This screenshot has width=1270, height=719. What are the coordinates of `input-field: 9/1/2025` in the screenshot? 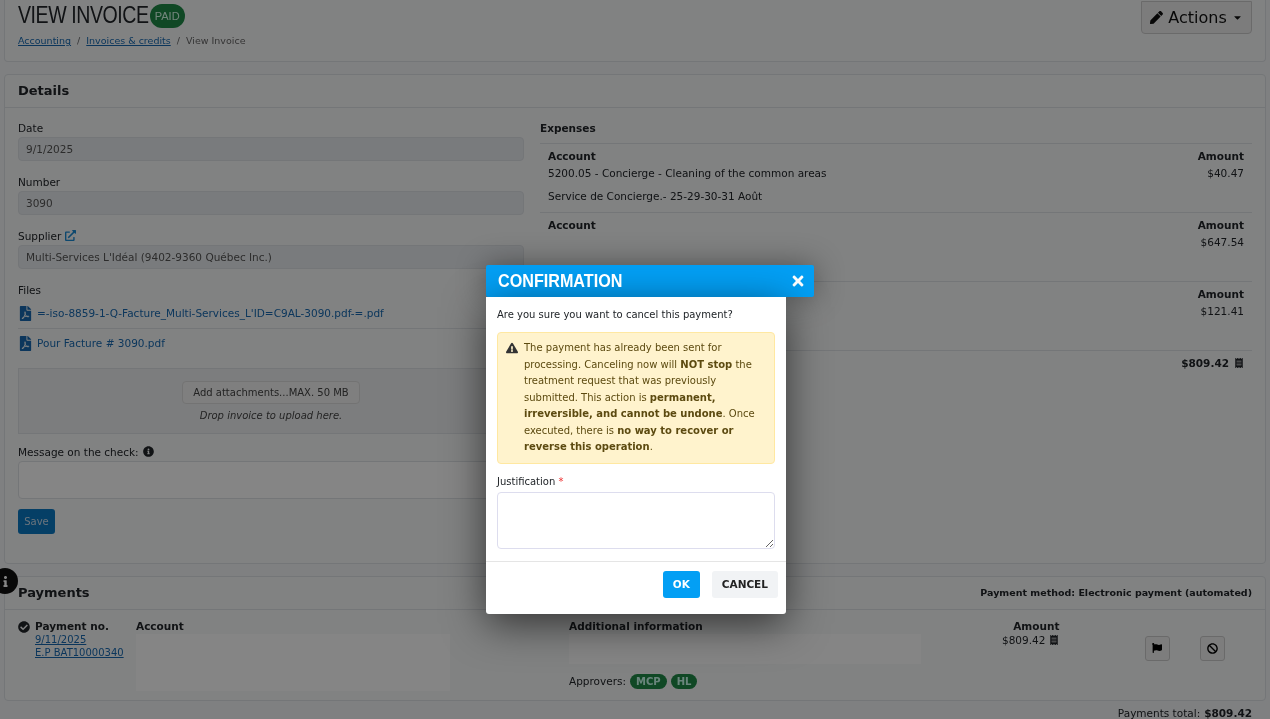 It's located at (271, 148).